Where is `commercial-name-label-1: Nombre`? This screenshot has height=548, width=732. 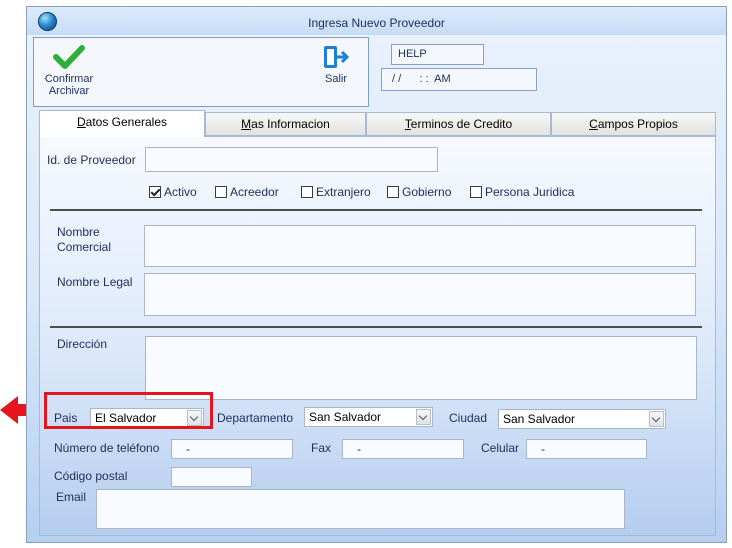
commercial-name-label-1: Nombre is located at coordinates (78, 232).